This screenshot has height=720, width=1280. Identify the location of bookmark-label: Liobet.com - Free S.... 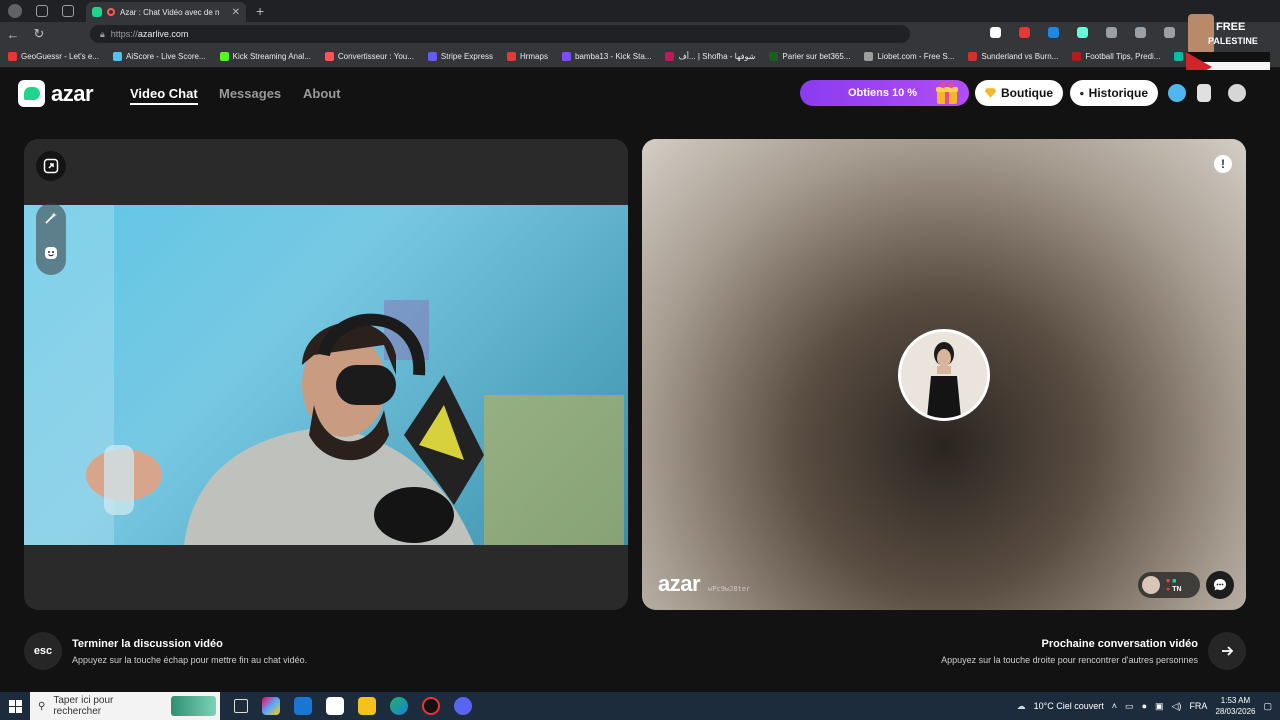
(916, 56).